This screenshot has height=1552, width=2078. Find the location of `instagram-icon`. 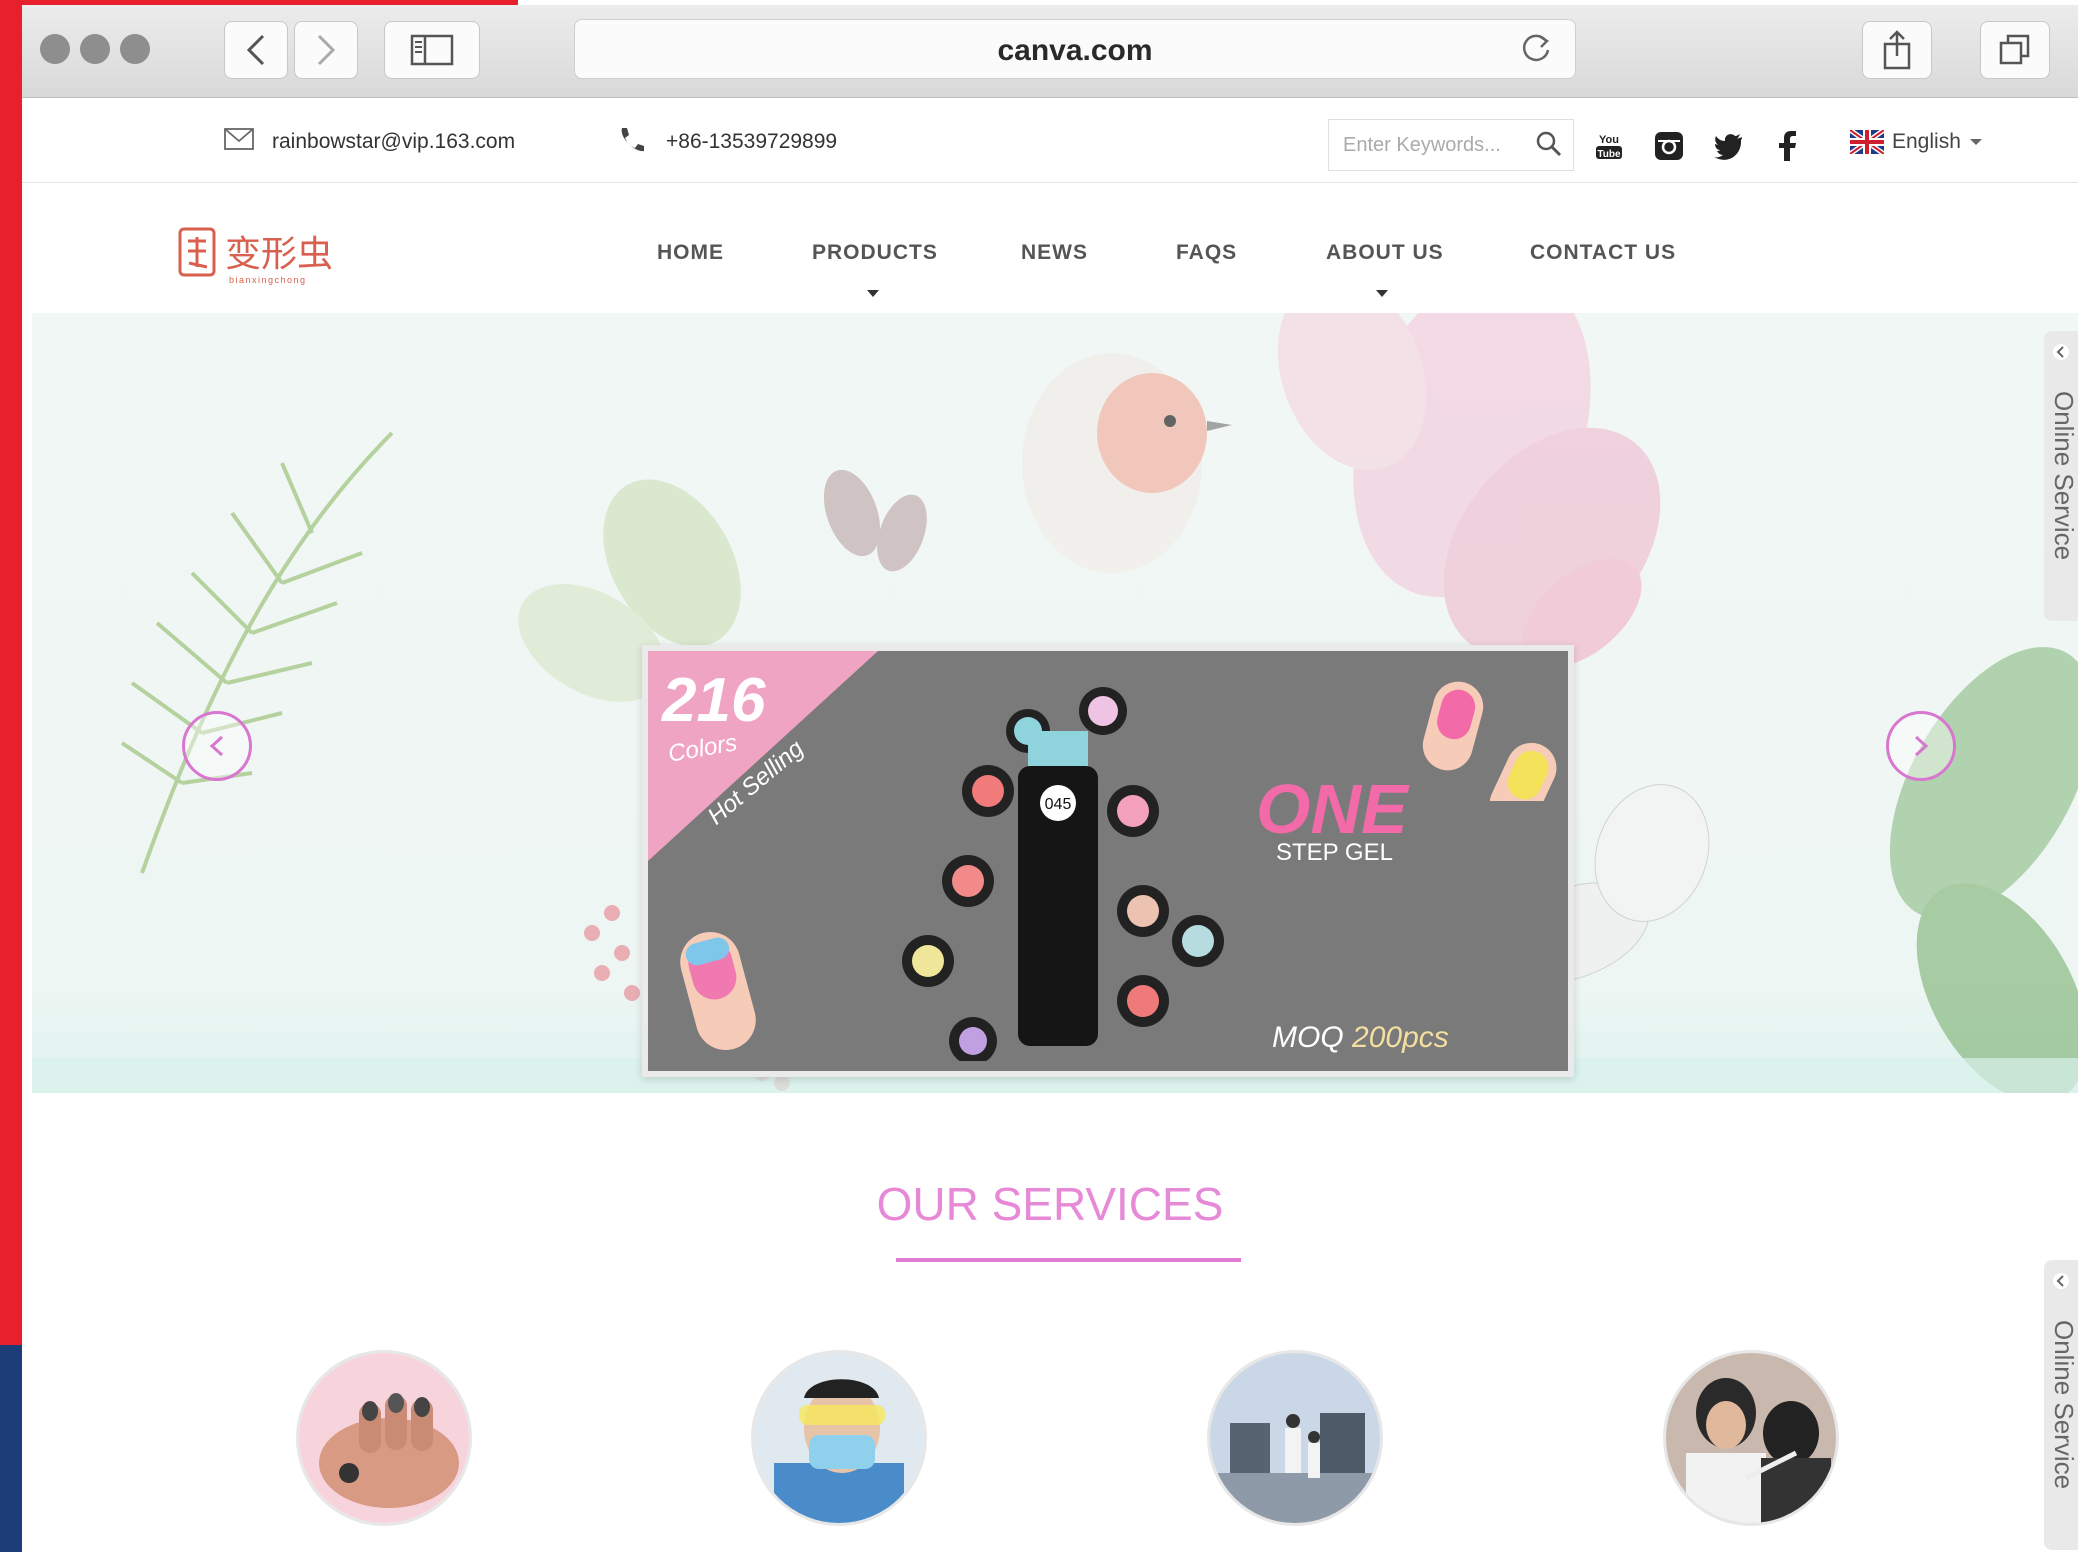

instagram-icon is located at coordinates (1669, 146).